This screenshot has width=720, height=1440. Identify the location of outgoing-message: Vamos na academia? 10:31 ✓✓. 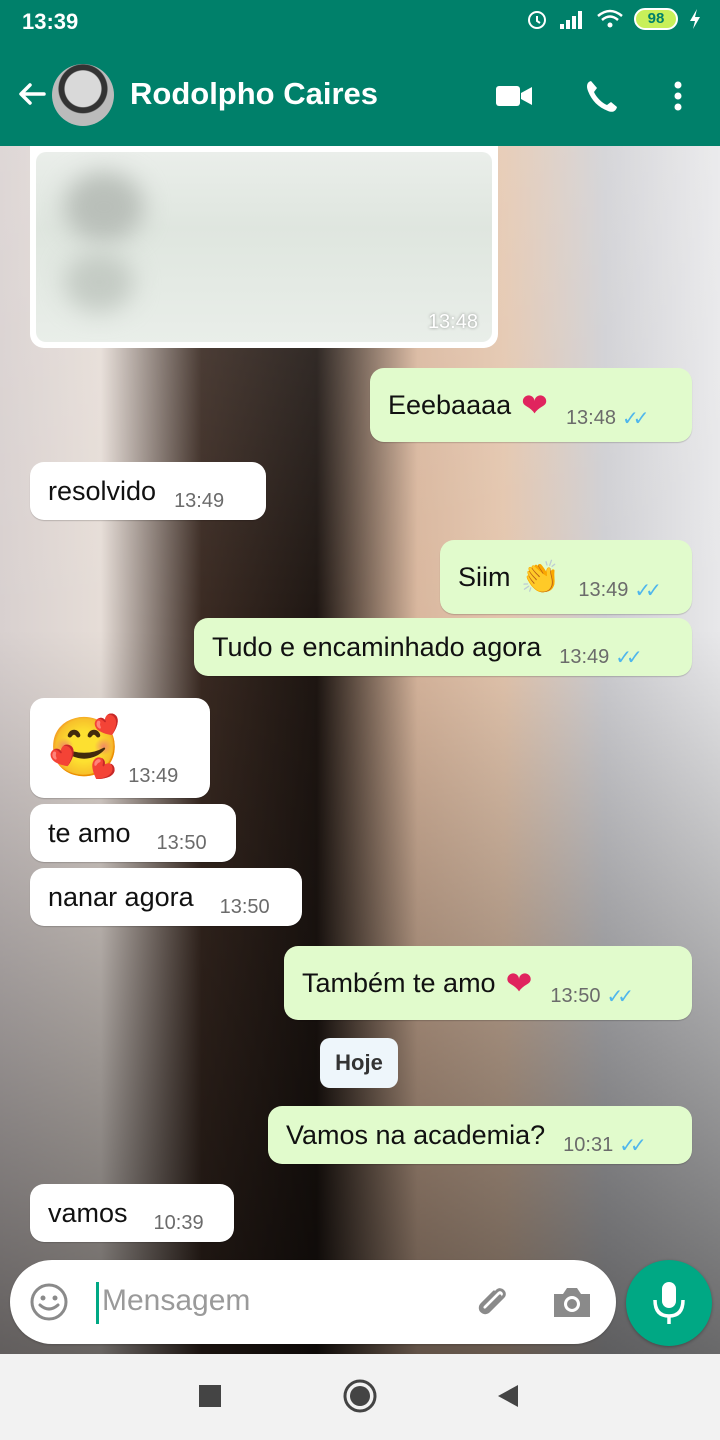
(480, 1135).